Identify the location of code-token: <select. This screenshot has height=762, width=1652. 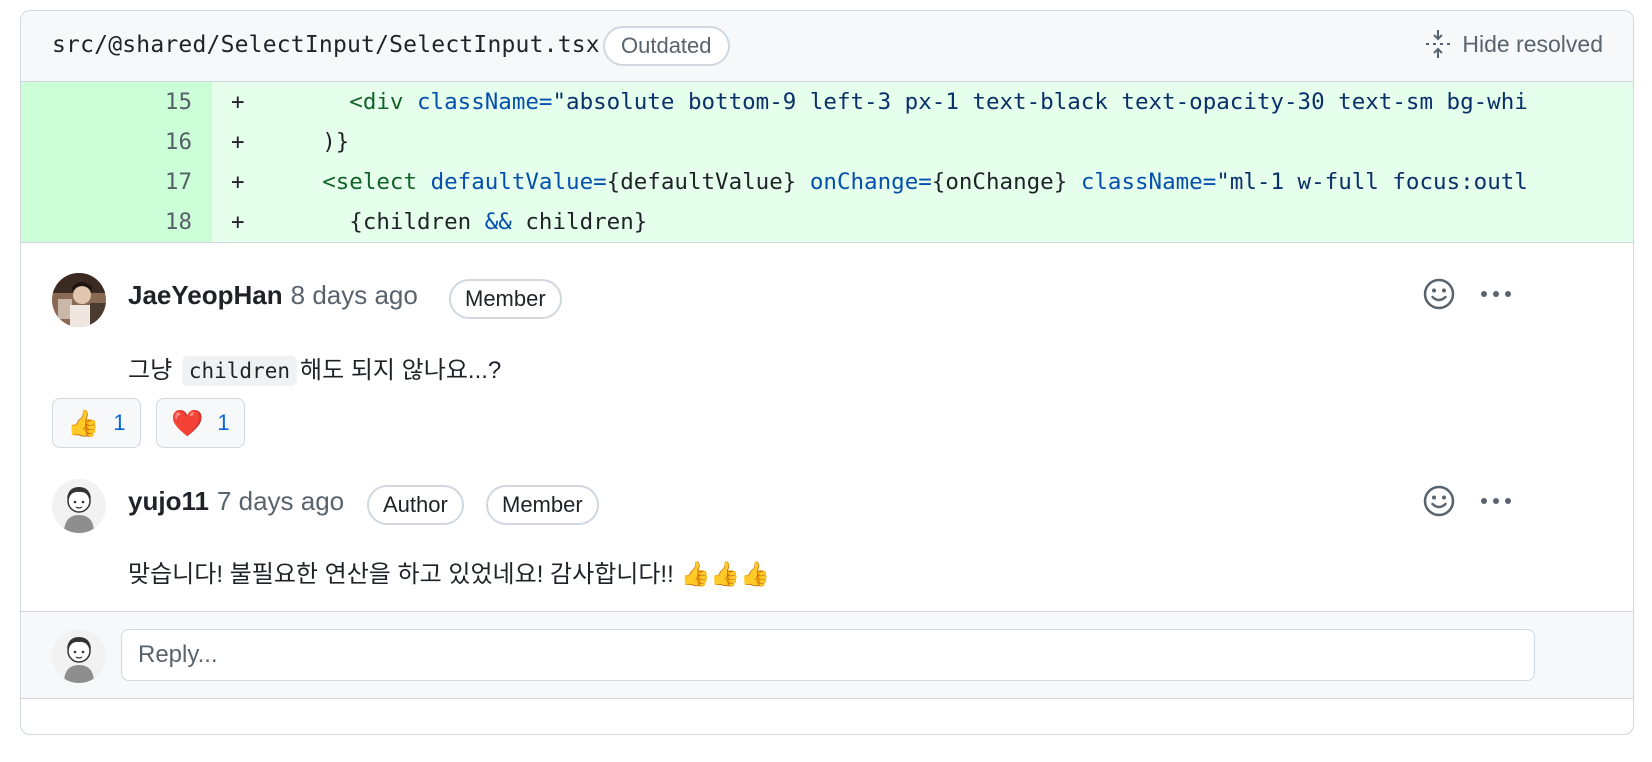
(370, 182).